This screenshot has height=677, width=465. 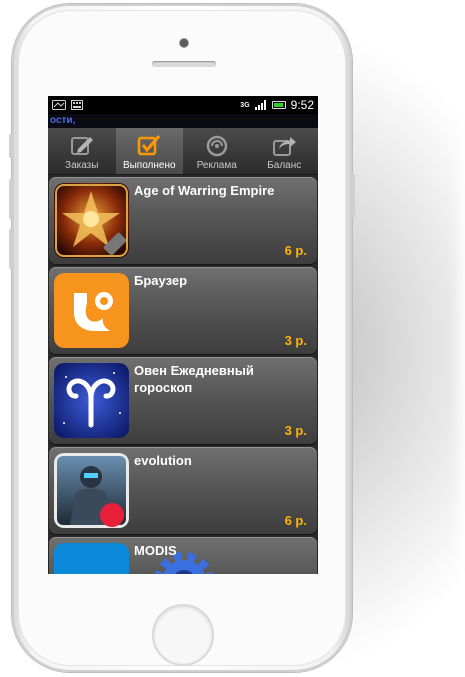 I want to click on battery-icon, so click(x=278, y=105).